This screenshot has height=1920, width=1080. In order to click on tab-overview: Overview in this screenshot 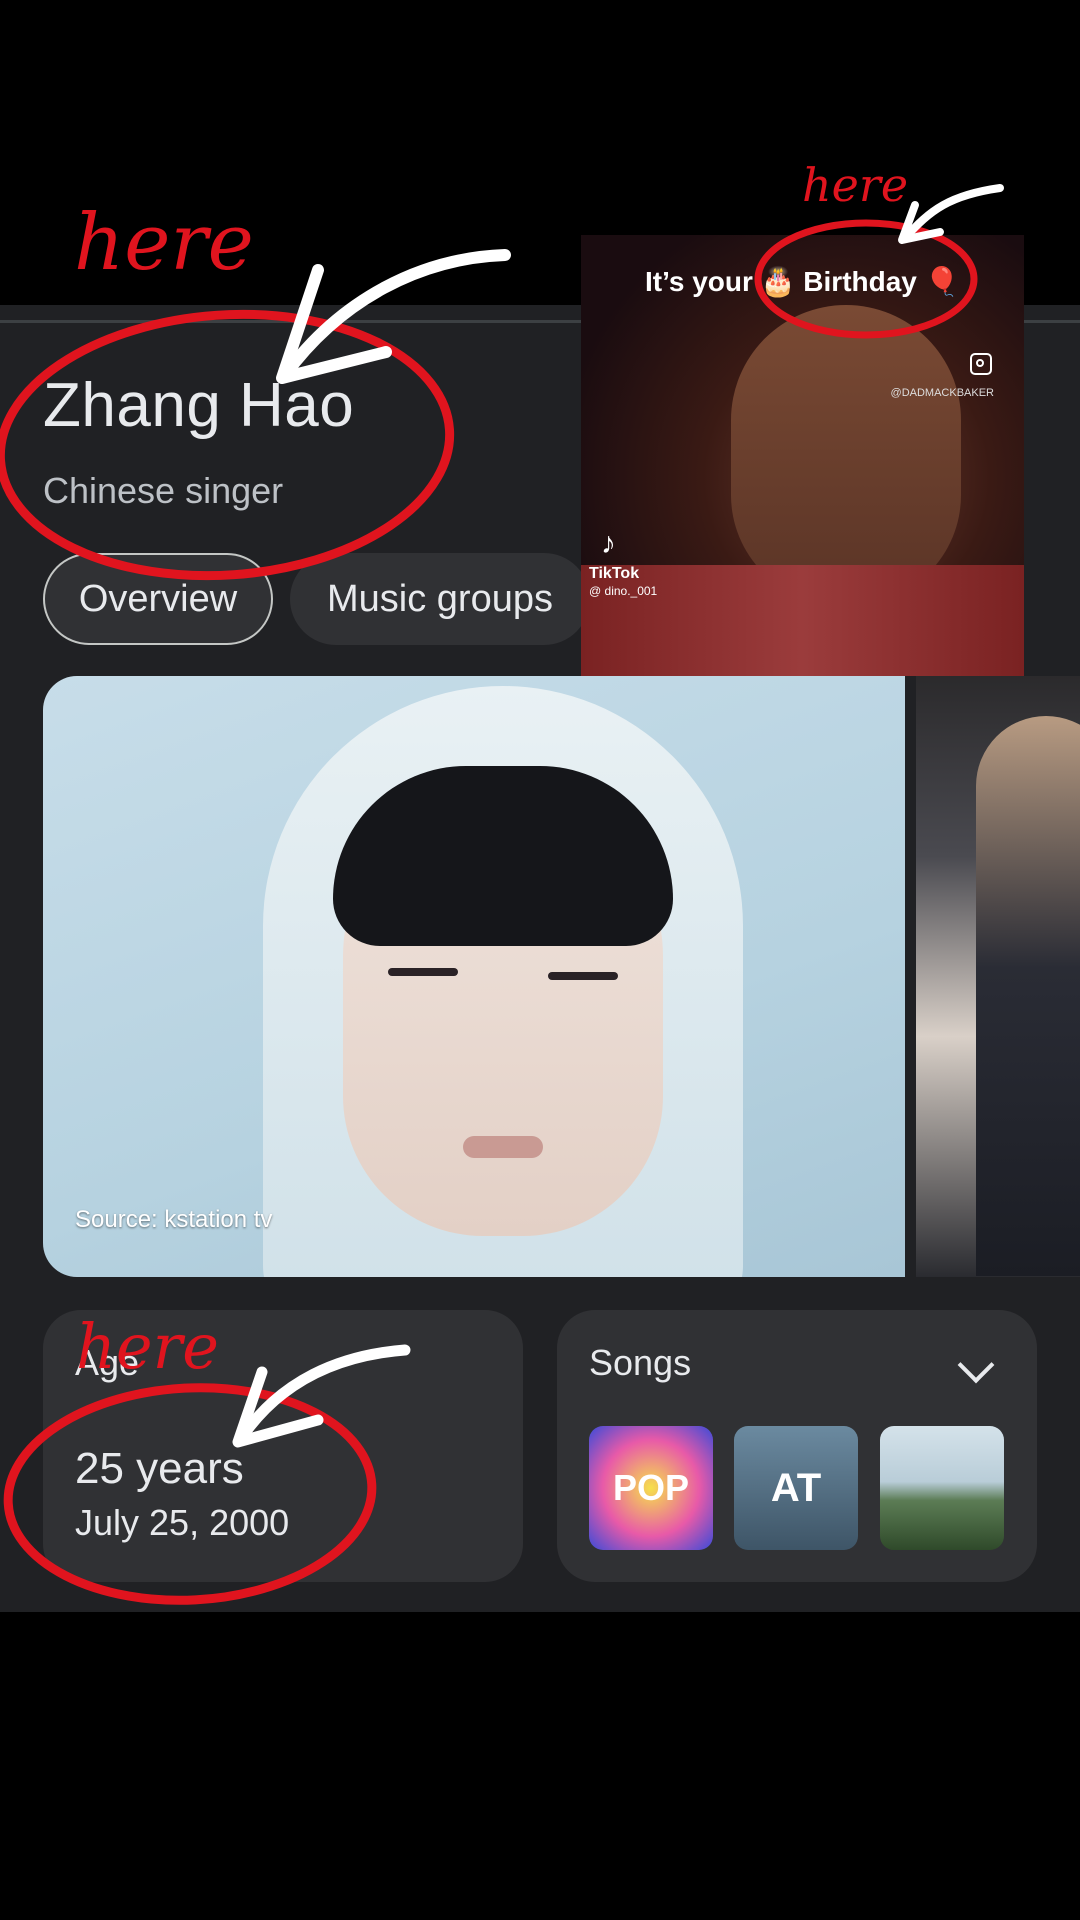, I will do `click(158, 599)`.